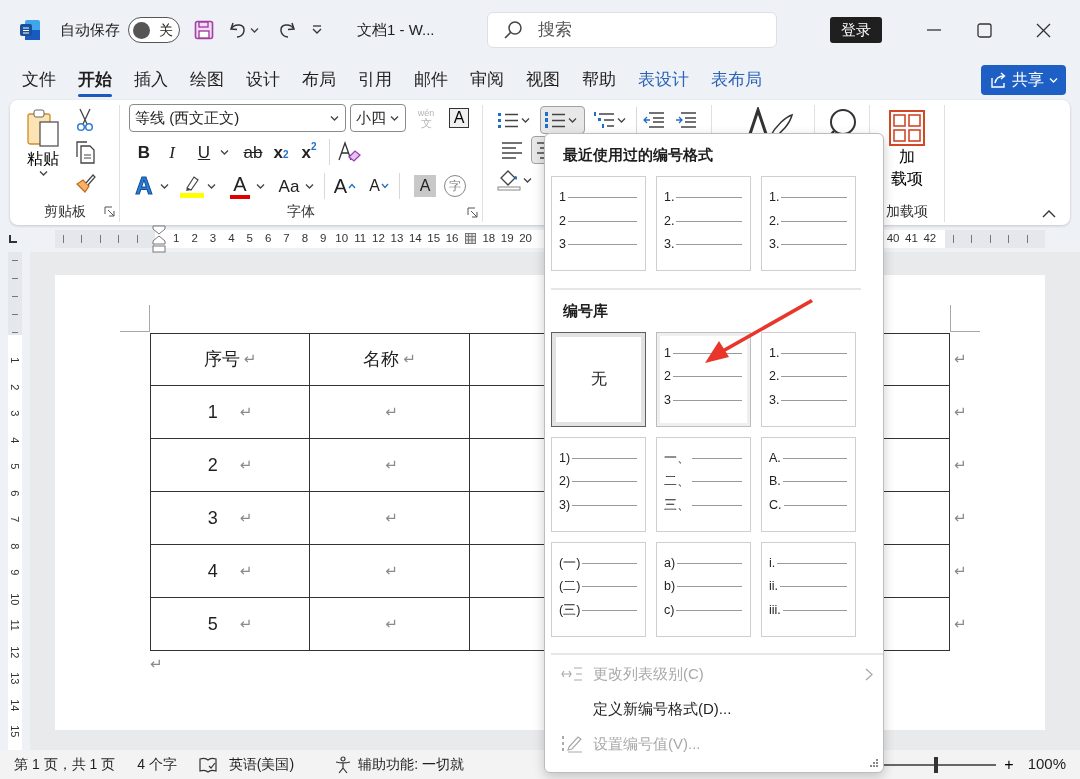 This screenshot has height=779, width=1080. Describe the element at coordinates (13, 238) in the screenshot. I see `tab-stop-icon` at that location.